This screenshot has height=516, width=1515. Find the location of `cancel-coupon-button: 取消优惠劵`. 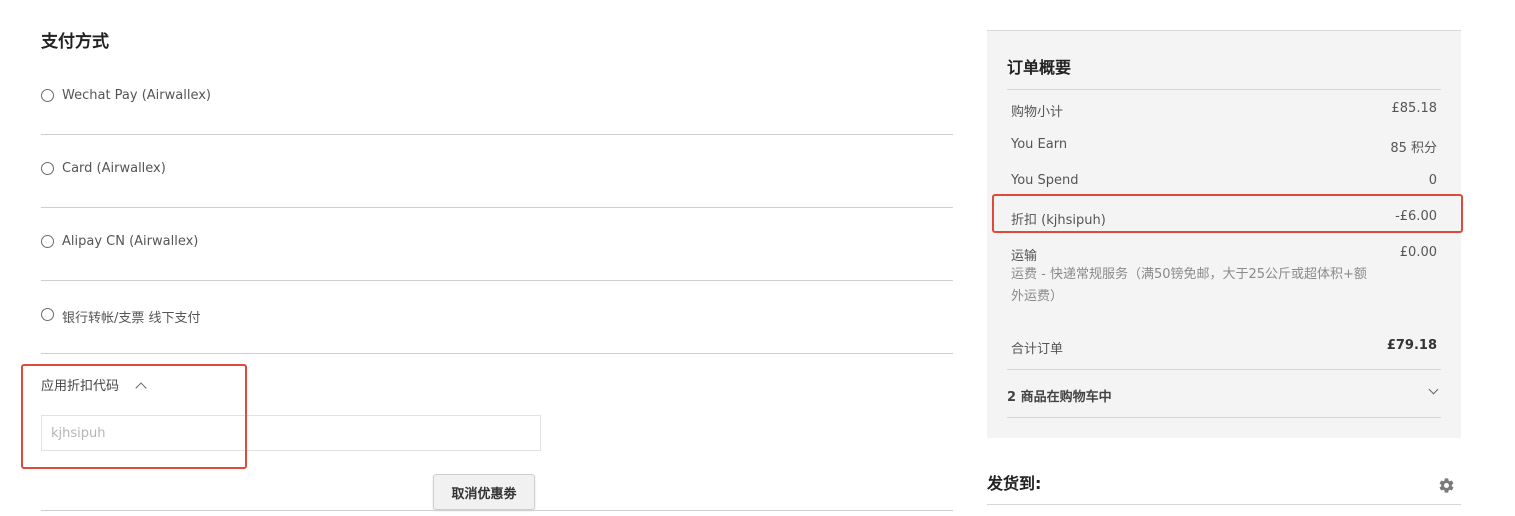

cancel-coupon-button: 取消优惠劵 is located at coordinates (484, 492).